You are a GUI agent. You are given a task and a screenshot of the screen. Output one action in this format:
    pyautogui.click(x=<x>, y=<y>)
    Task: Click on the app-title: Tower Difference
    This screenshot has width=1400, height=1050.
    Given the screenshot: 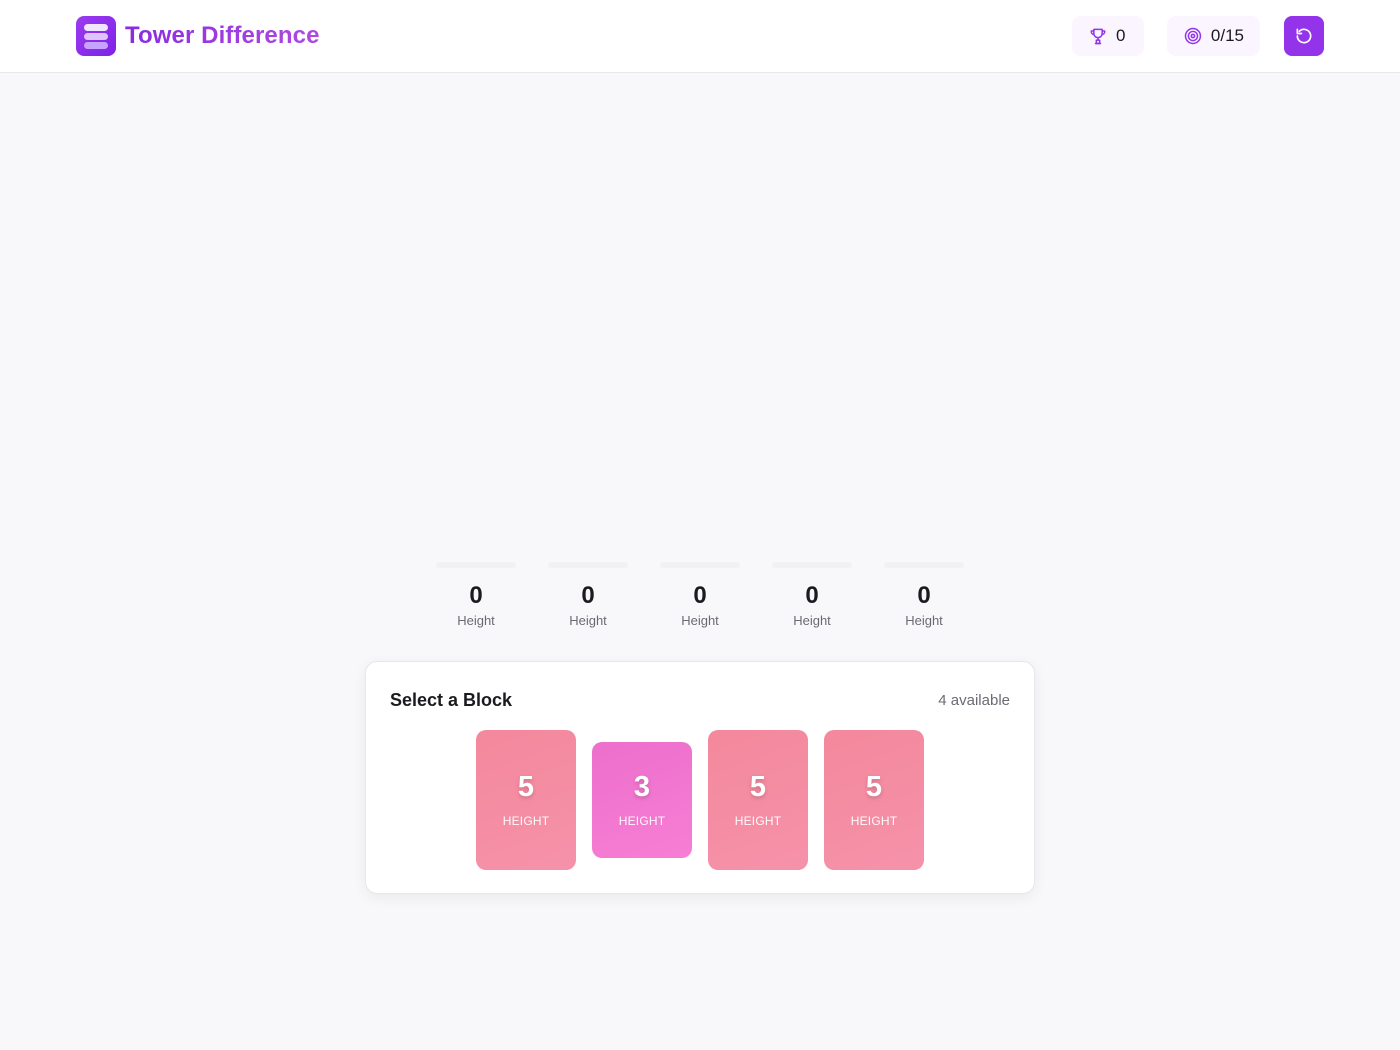 What is the action you would take?
    pyautogui.click(x=222, y=35)
    